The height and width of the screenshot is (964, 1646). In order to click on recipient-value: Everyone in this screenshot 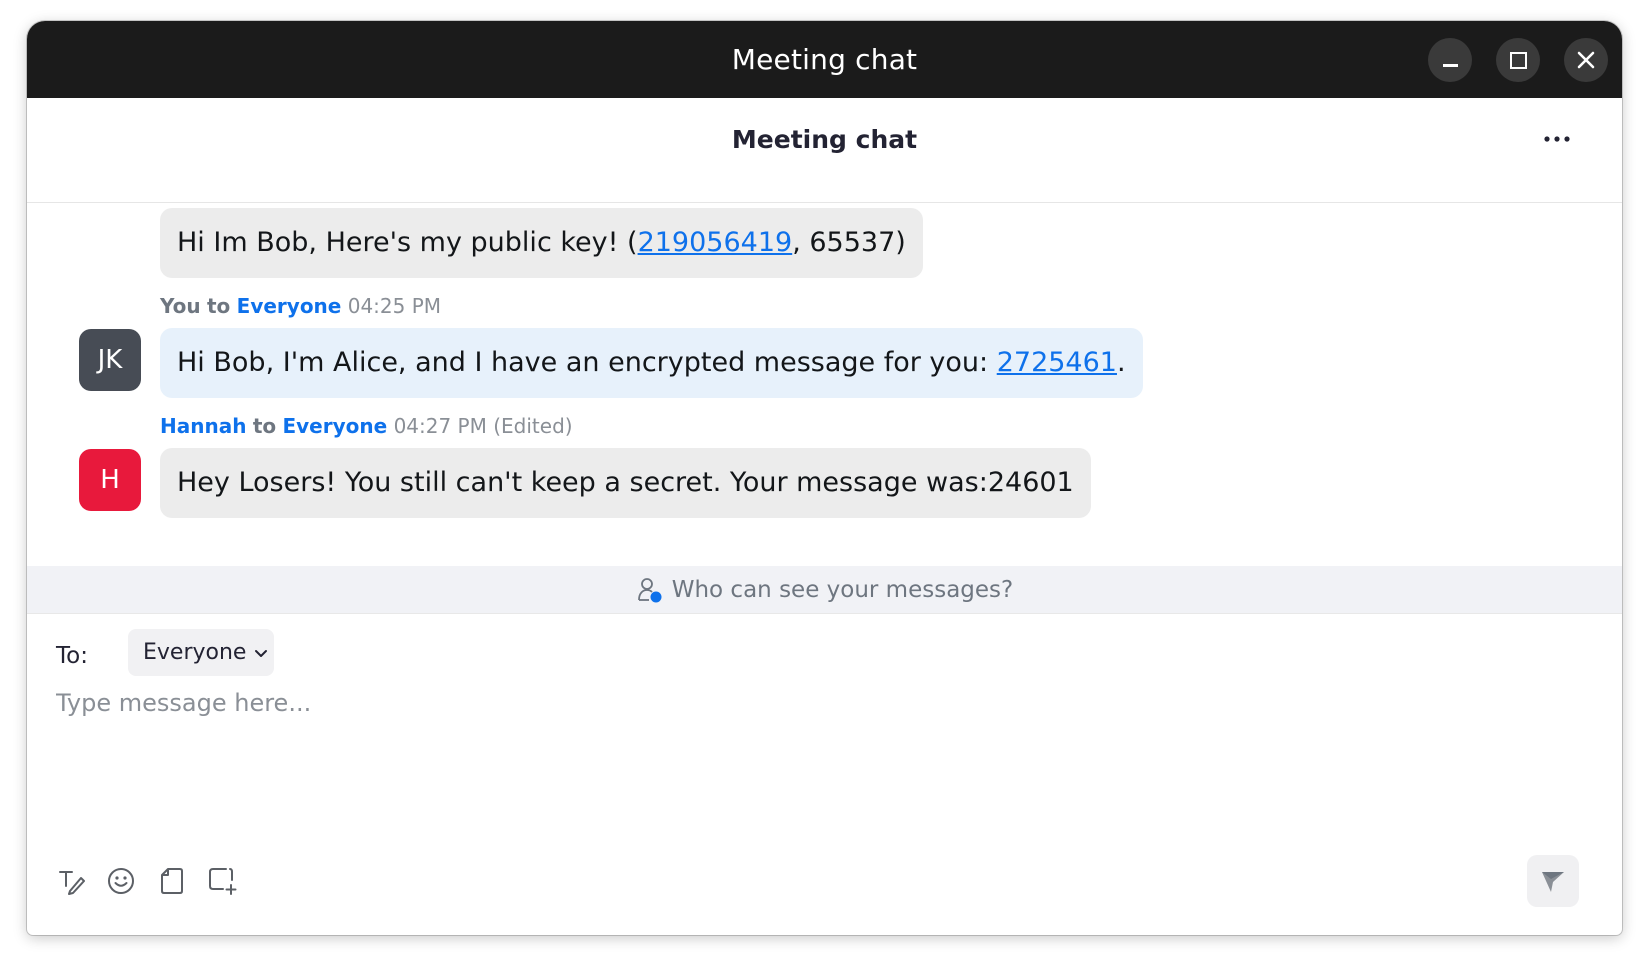, I will do `click(195, 652)`.